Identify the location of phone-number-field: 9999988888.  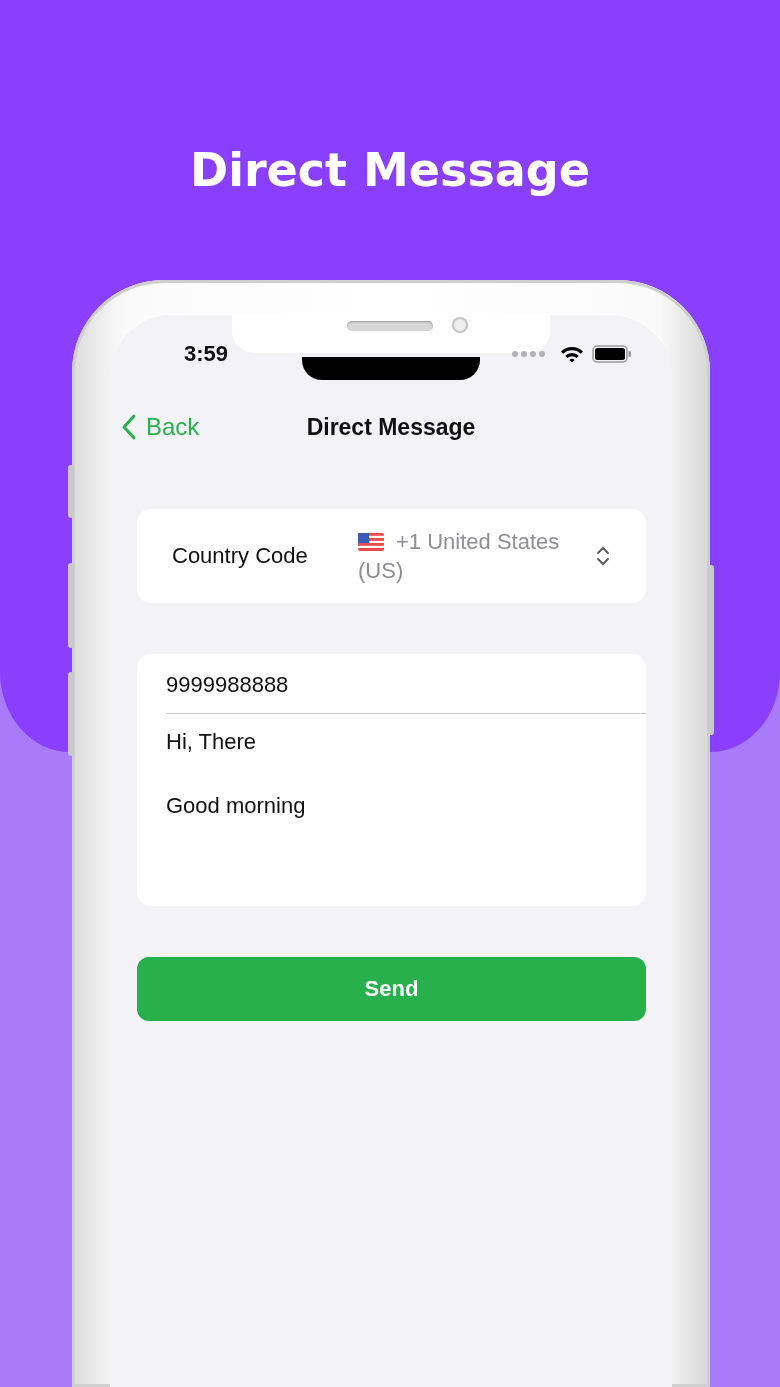
(391, 684).